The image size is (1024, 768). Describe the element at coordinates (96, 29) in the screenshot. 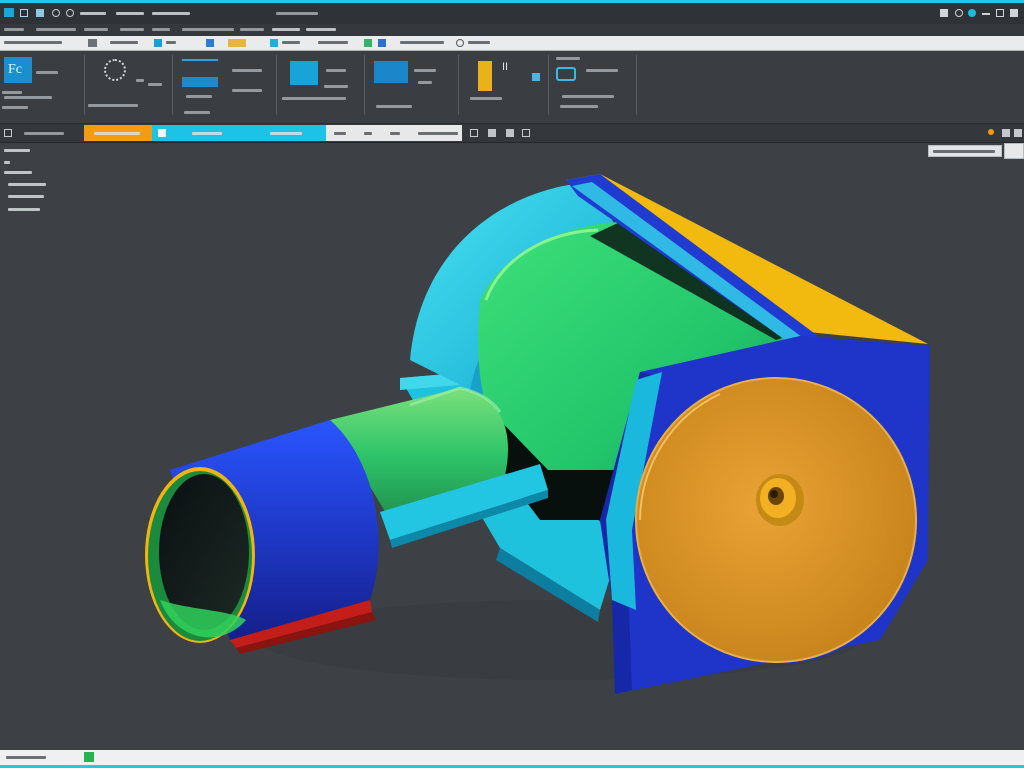

I see `tab-sketch` at that location.